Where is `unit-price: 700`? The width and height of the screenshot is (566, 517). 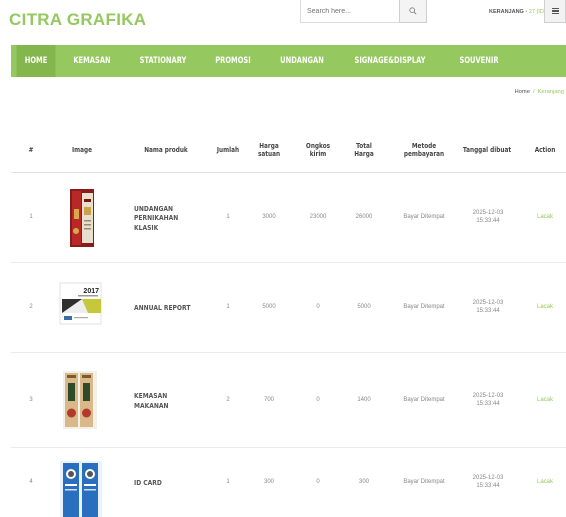 unit-price: 700 is located at coordinates (268, 399).